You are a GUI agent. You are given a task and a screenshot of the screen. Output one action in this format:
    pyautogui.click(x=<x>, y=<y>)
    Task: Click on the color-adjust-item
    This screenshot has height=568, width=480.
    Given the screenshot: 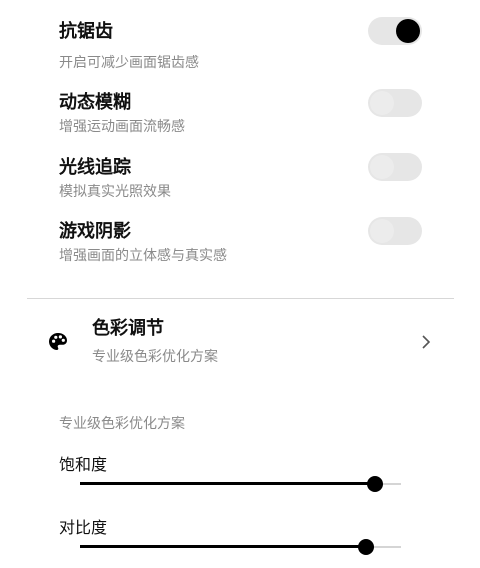 What is the action you would take?
    pyautogui.click(x=240, y=345)
    